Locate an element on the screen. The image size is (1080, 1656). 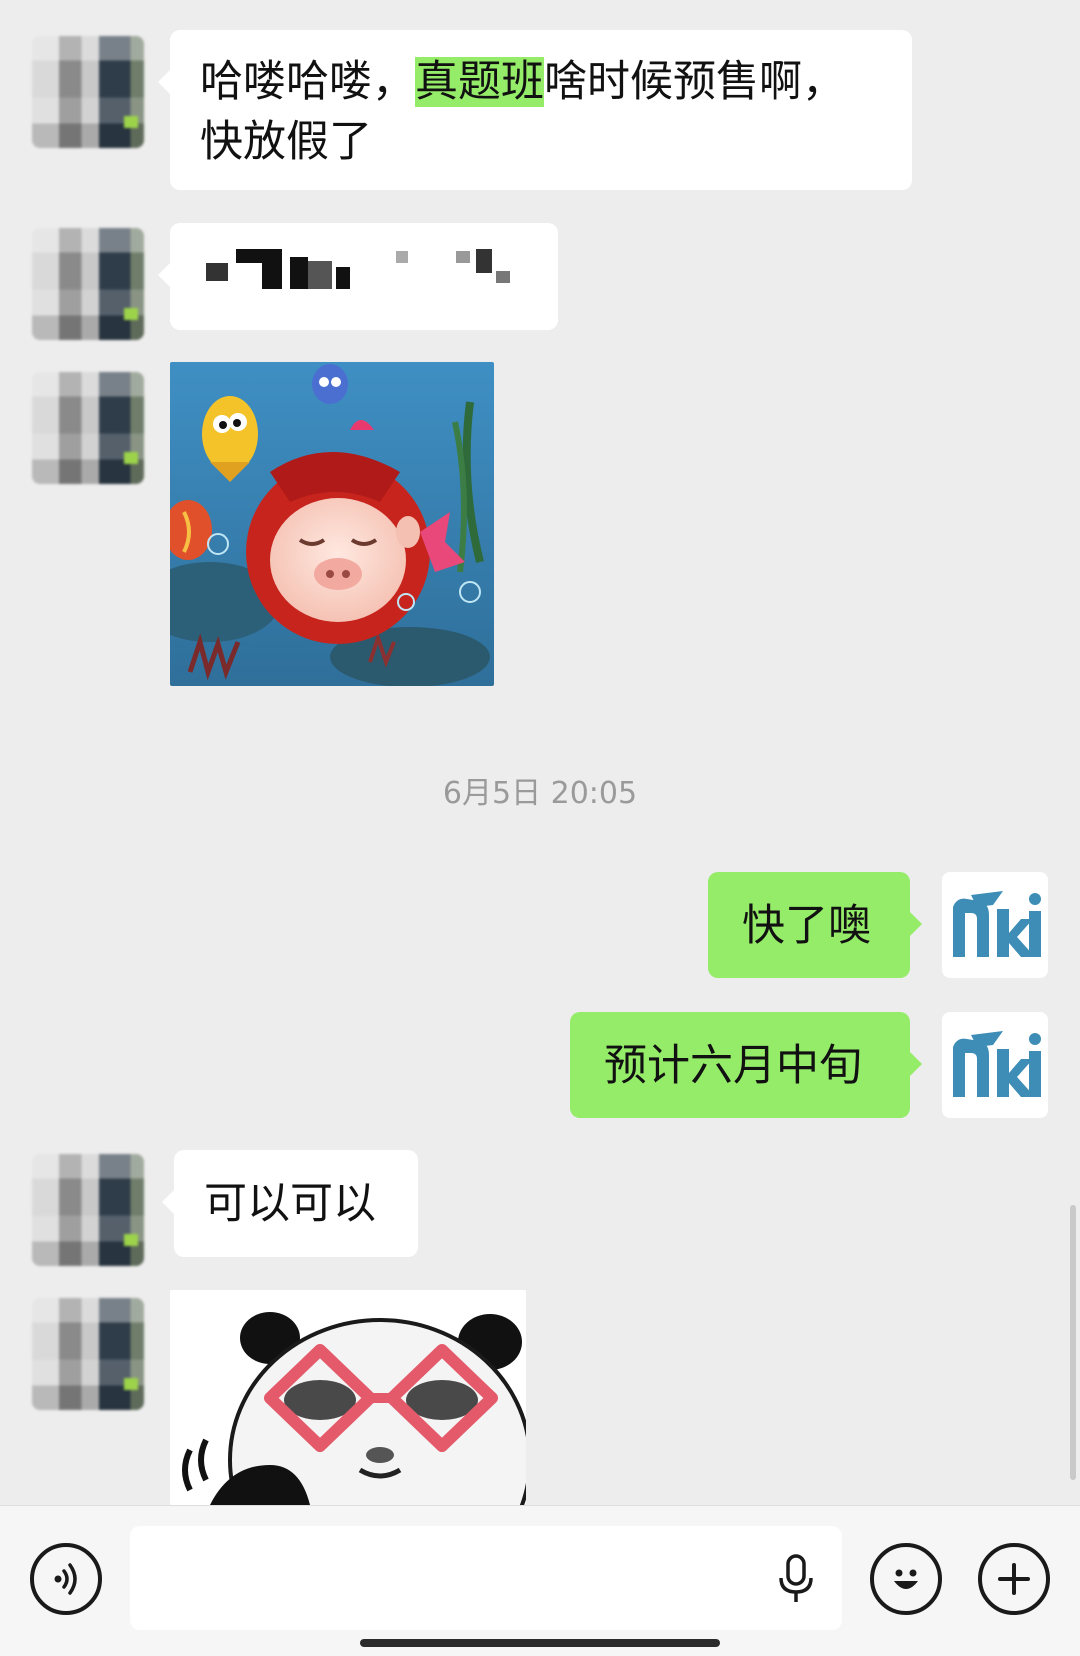
plus-button is located at coordinates (1014, 1579).